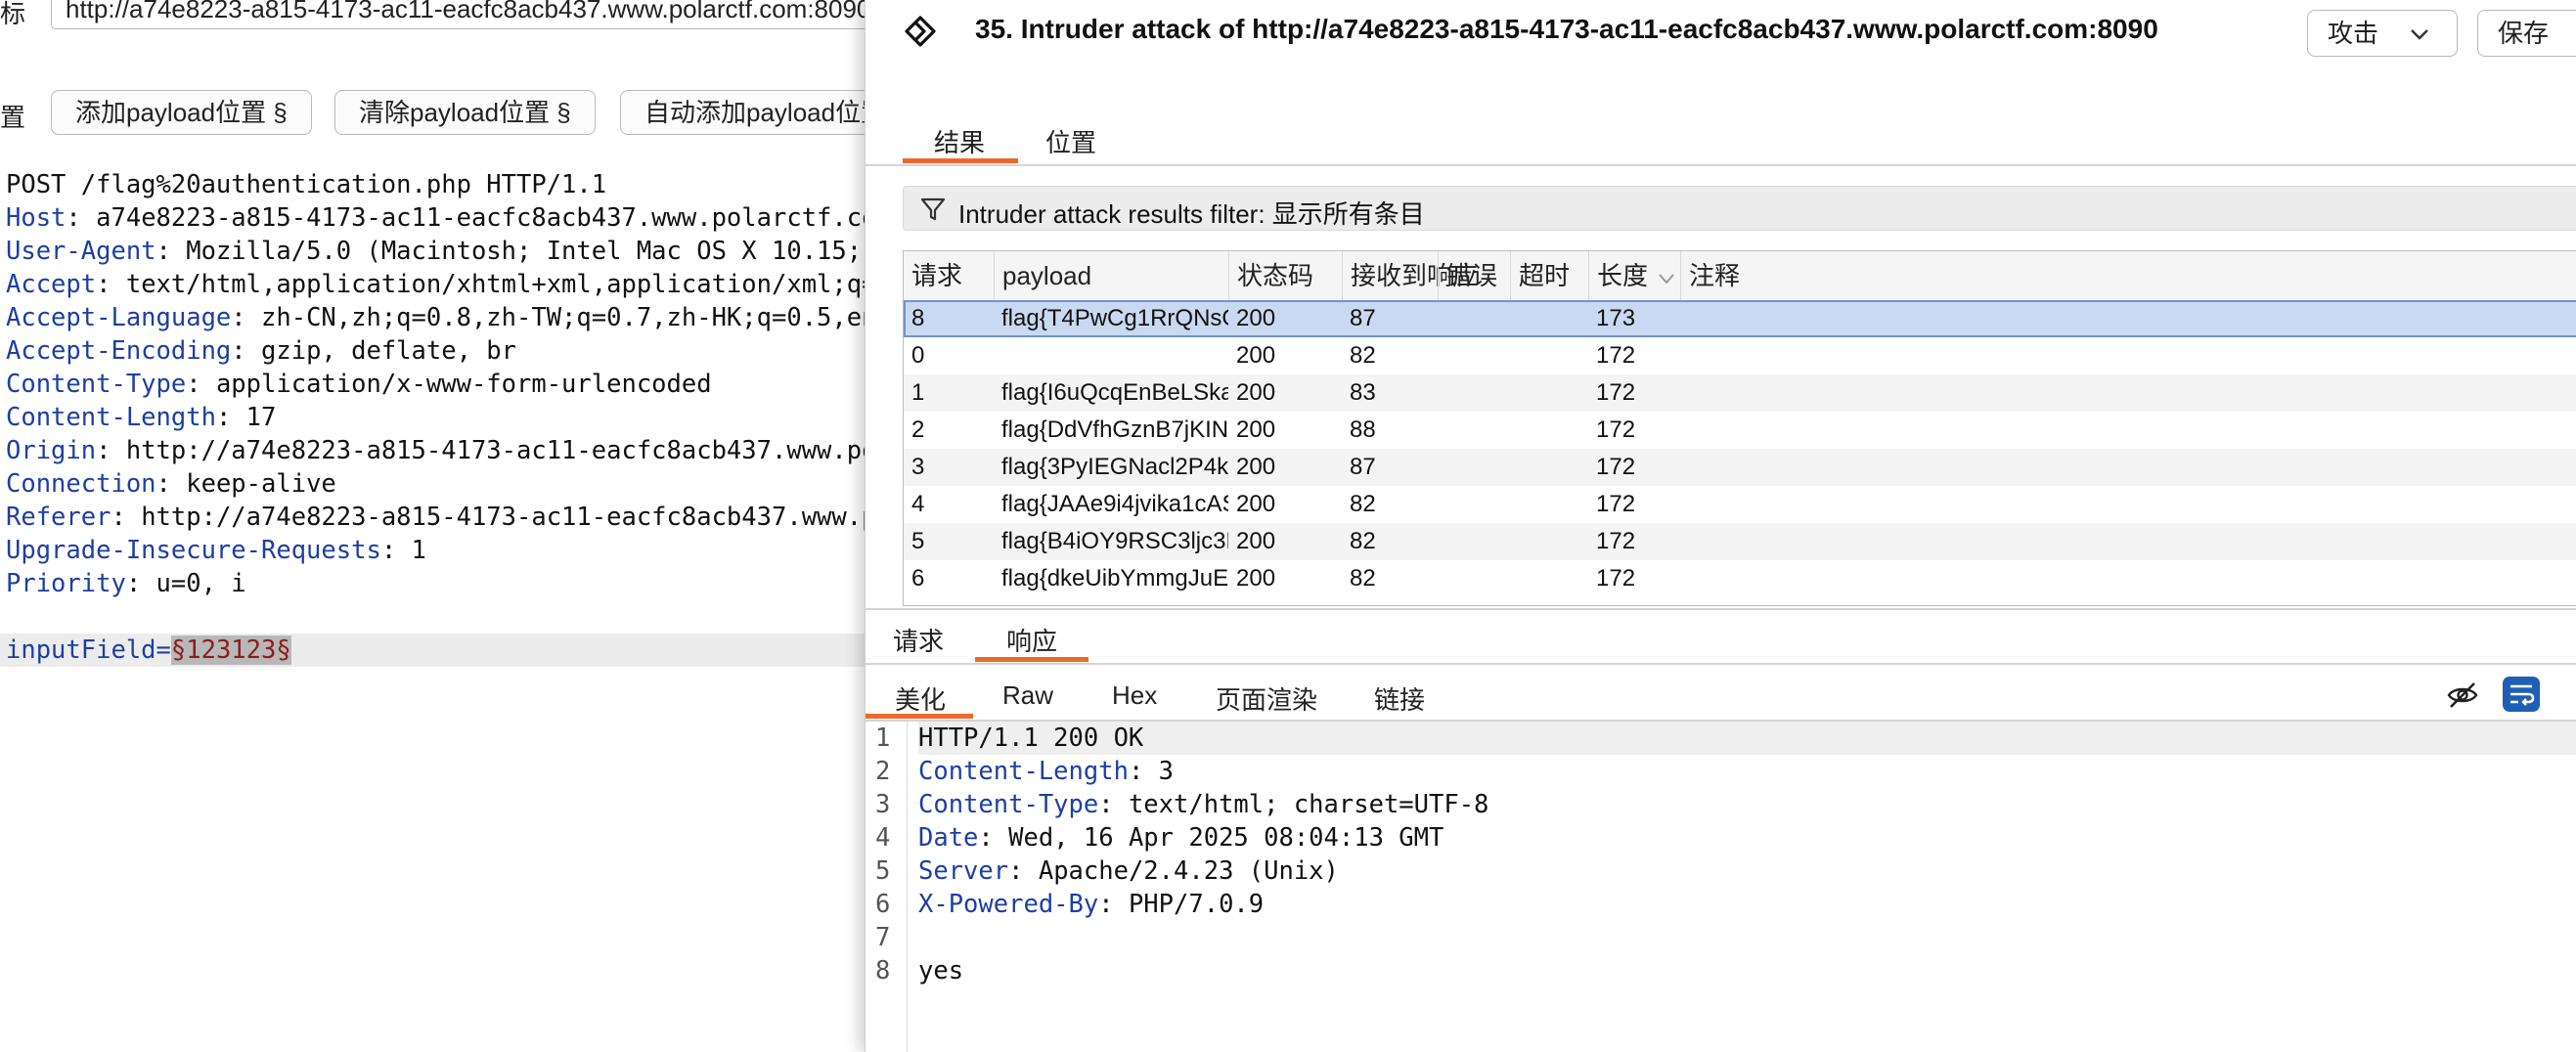 The height and width of the screenshot is (1052, 2576). What do you see at coordinates (119, 317) in the screenshot?
I see `header-name: Accept-Language` at bounding box center [119, 317].